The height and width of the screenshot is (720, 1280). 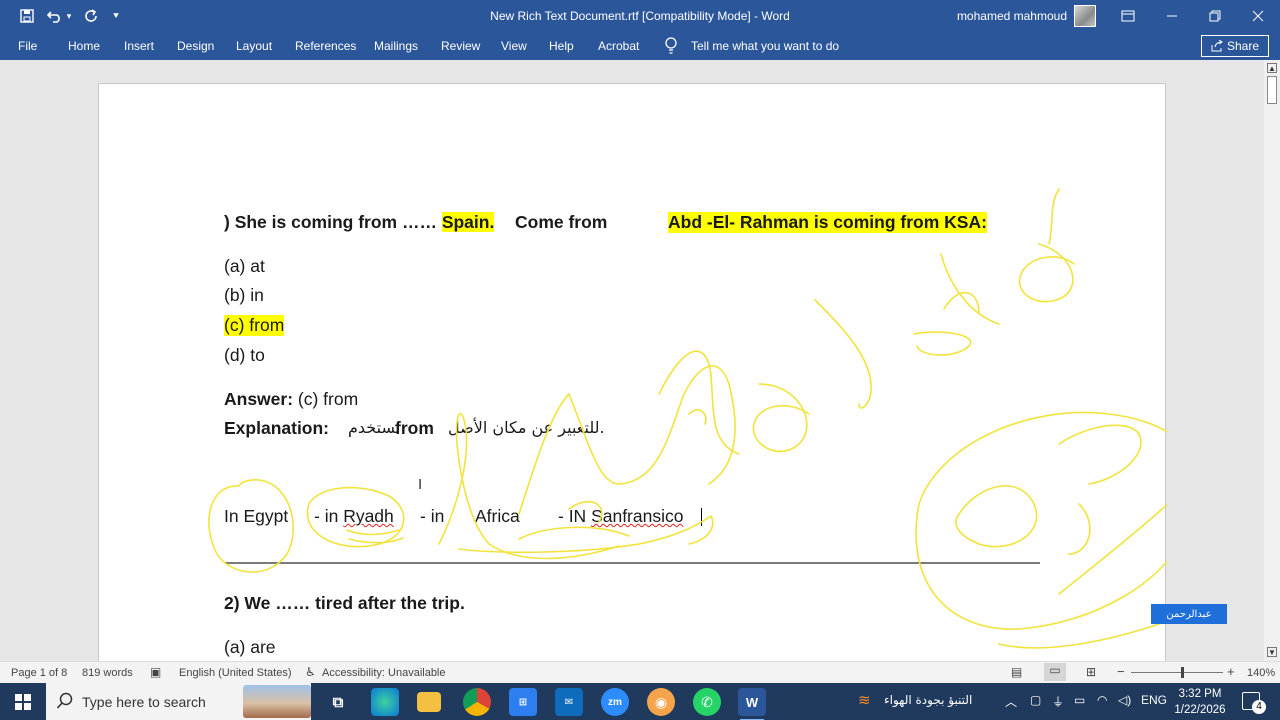 What do you see at coordinates (637, 516) in the screenshot?
I see `spelling-sanfransico: Sanfransico` at bounding box center [637, 516].